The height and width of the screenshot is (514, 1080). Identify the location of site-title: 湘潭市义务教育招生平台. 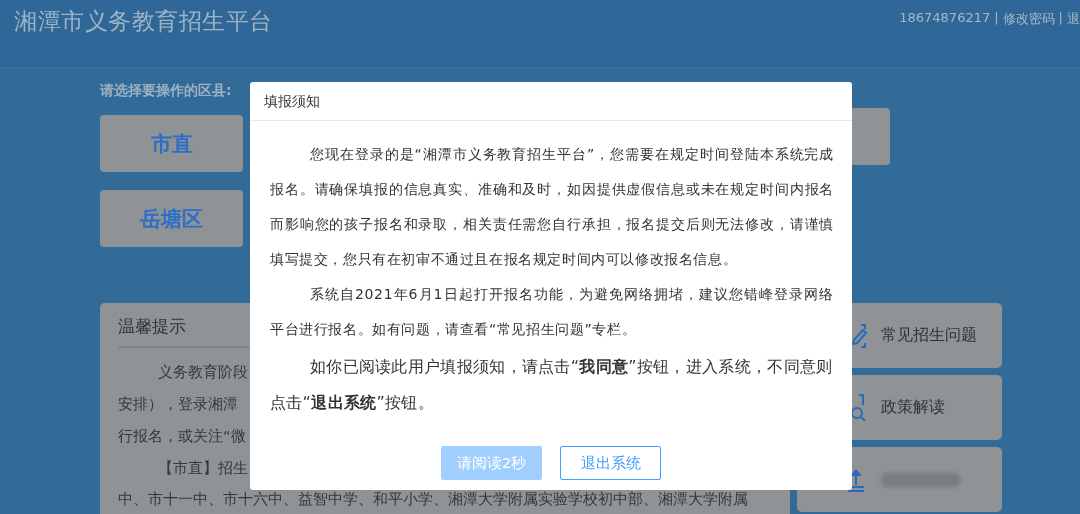
(143, 21).